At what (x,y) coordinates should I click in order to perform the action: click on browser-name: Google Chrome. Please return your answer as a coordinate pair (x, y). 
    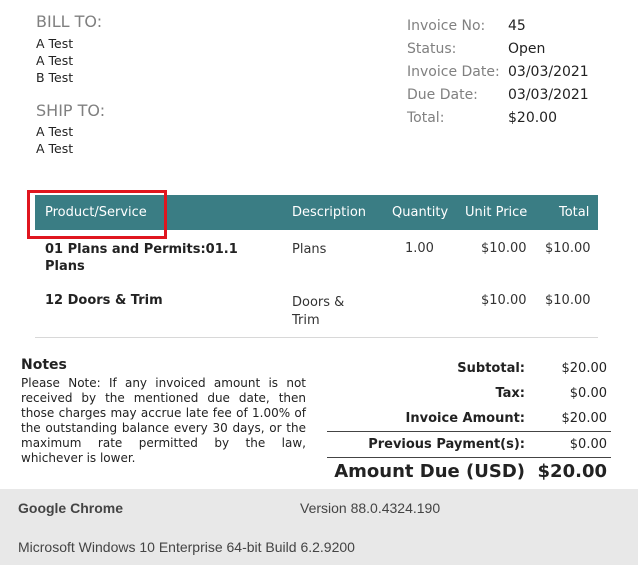
    Looking at the image, I should click on (71, 508).